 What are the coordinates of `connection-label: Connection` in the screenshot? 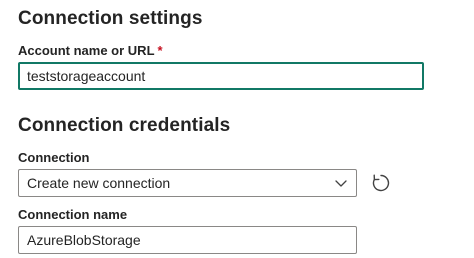 It's located at (54, 157).